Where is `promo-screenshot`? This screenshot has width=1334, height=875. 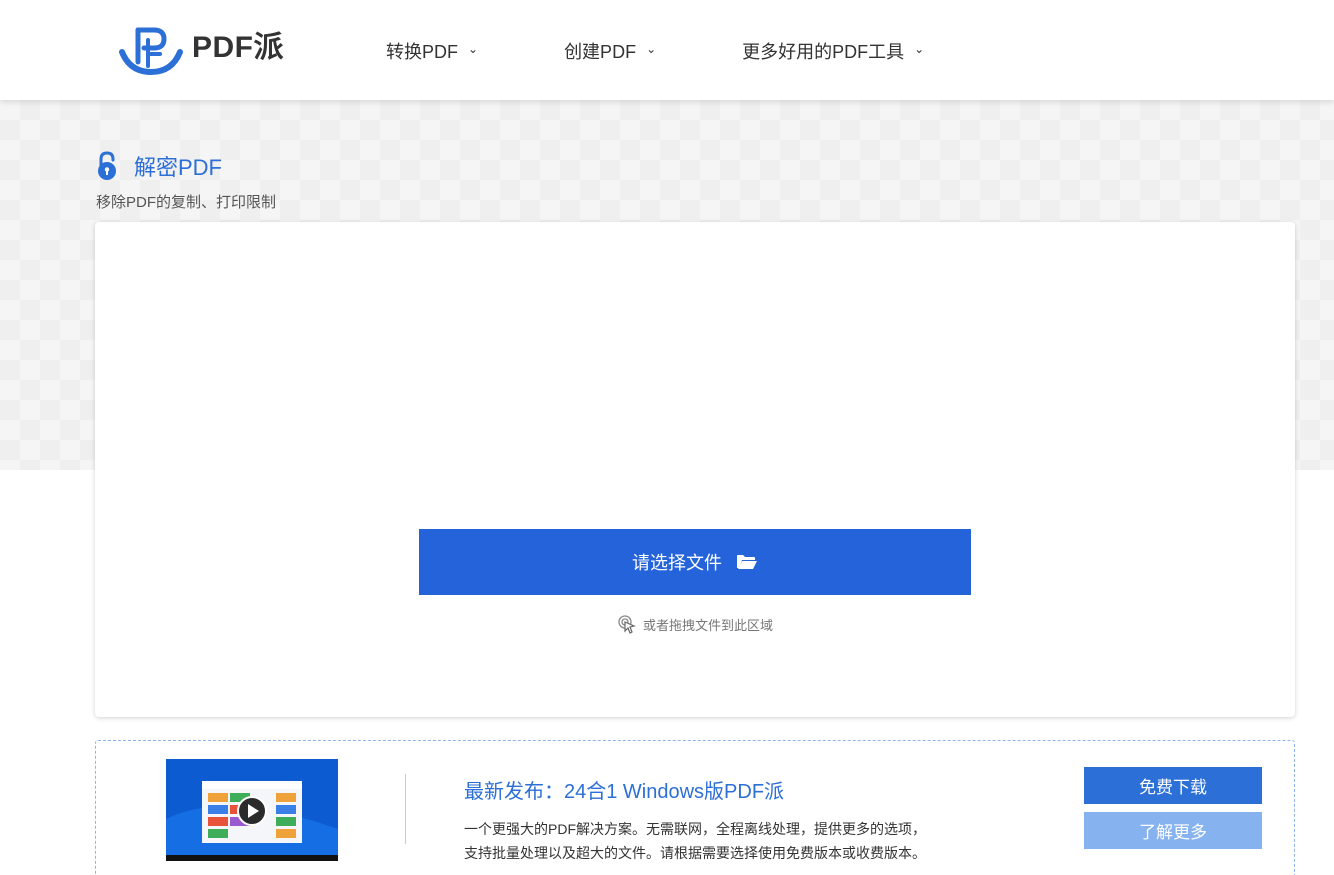 promo-screenshot is located at coordinates (252, 810).